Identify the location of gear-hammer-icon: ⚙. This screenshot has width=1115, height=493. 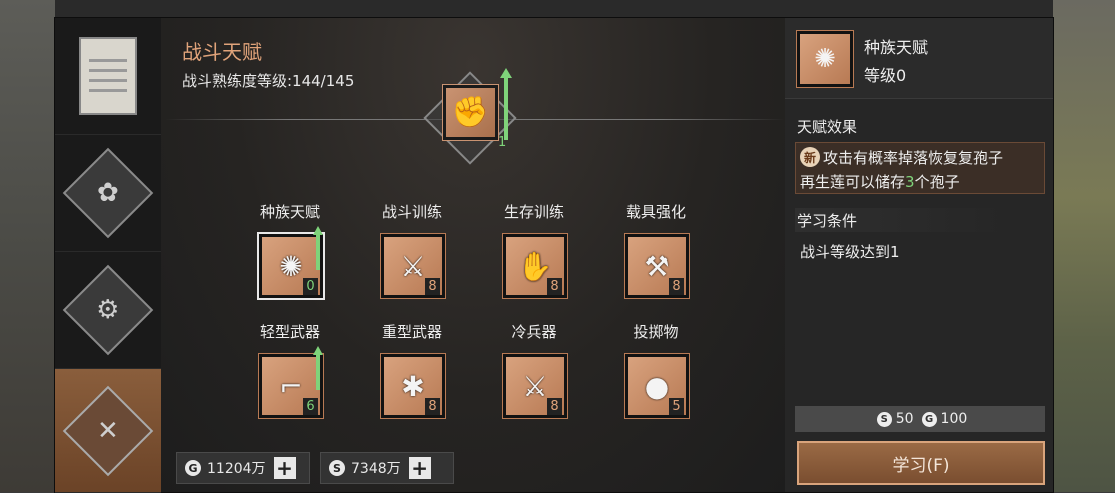
(108, 310).